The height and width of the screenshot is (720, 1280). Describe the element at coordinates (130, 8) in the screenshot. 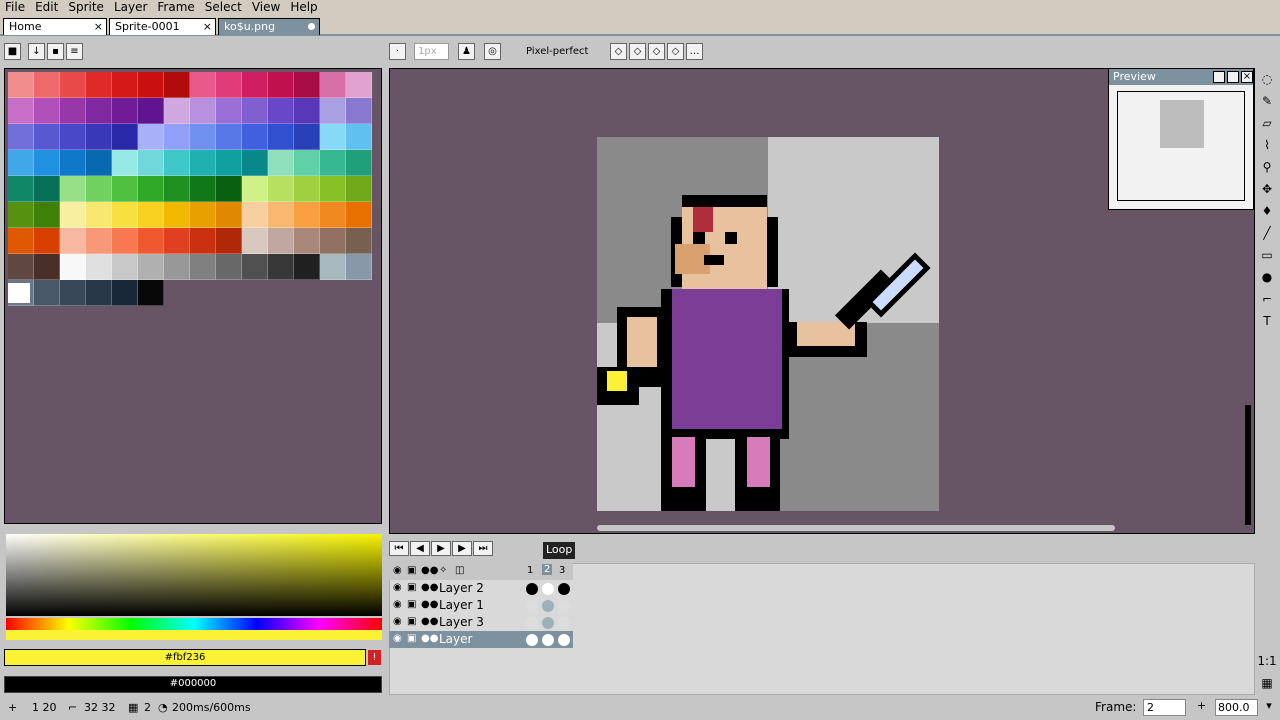

I see `menu-layer: Layer` at that location.